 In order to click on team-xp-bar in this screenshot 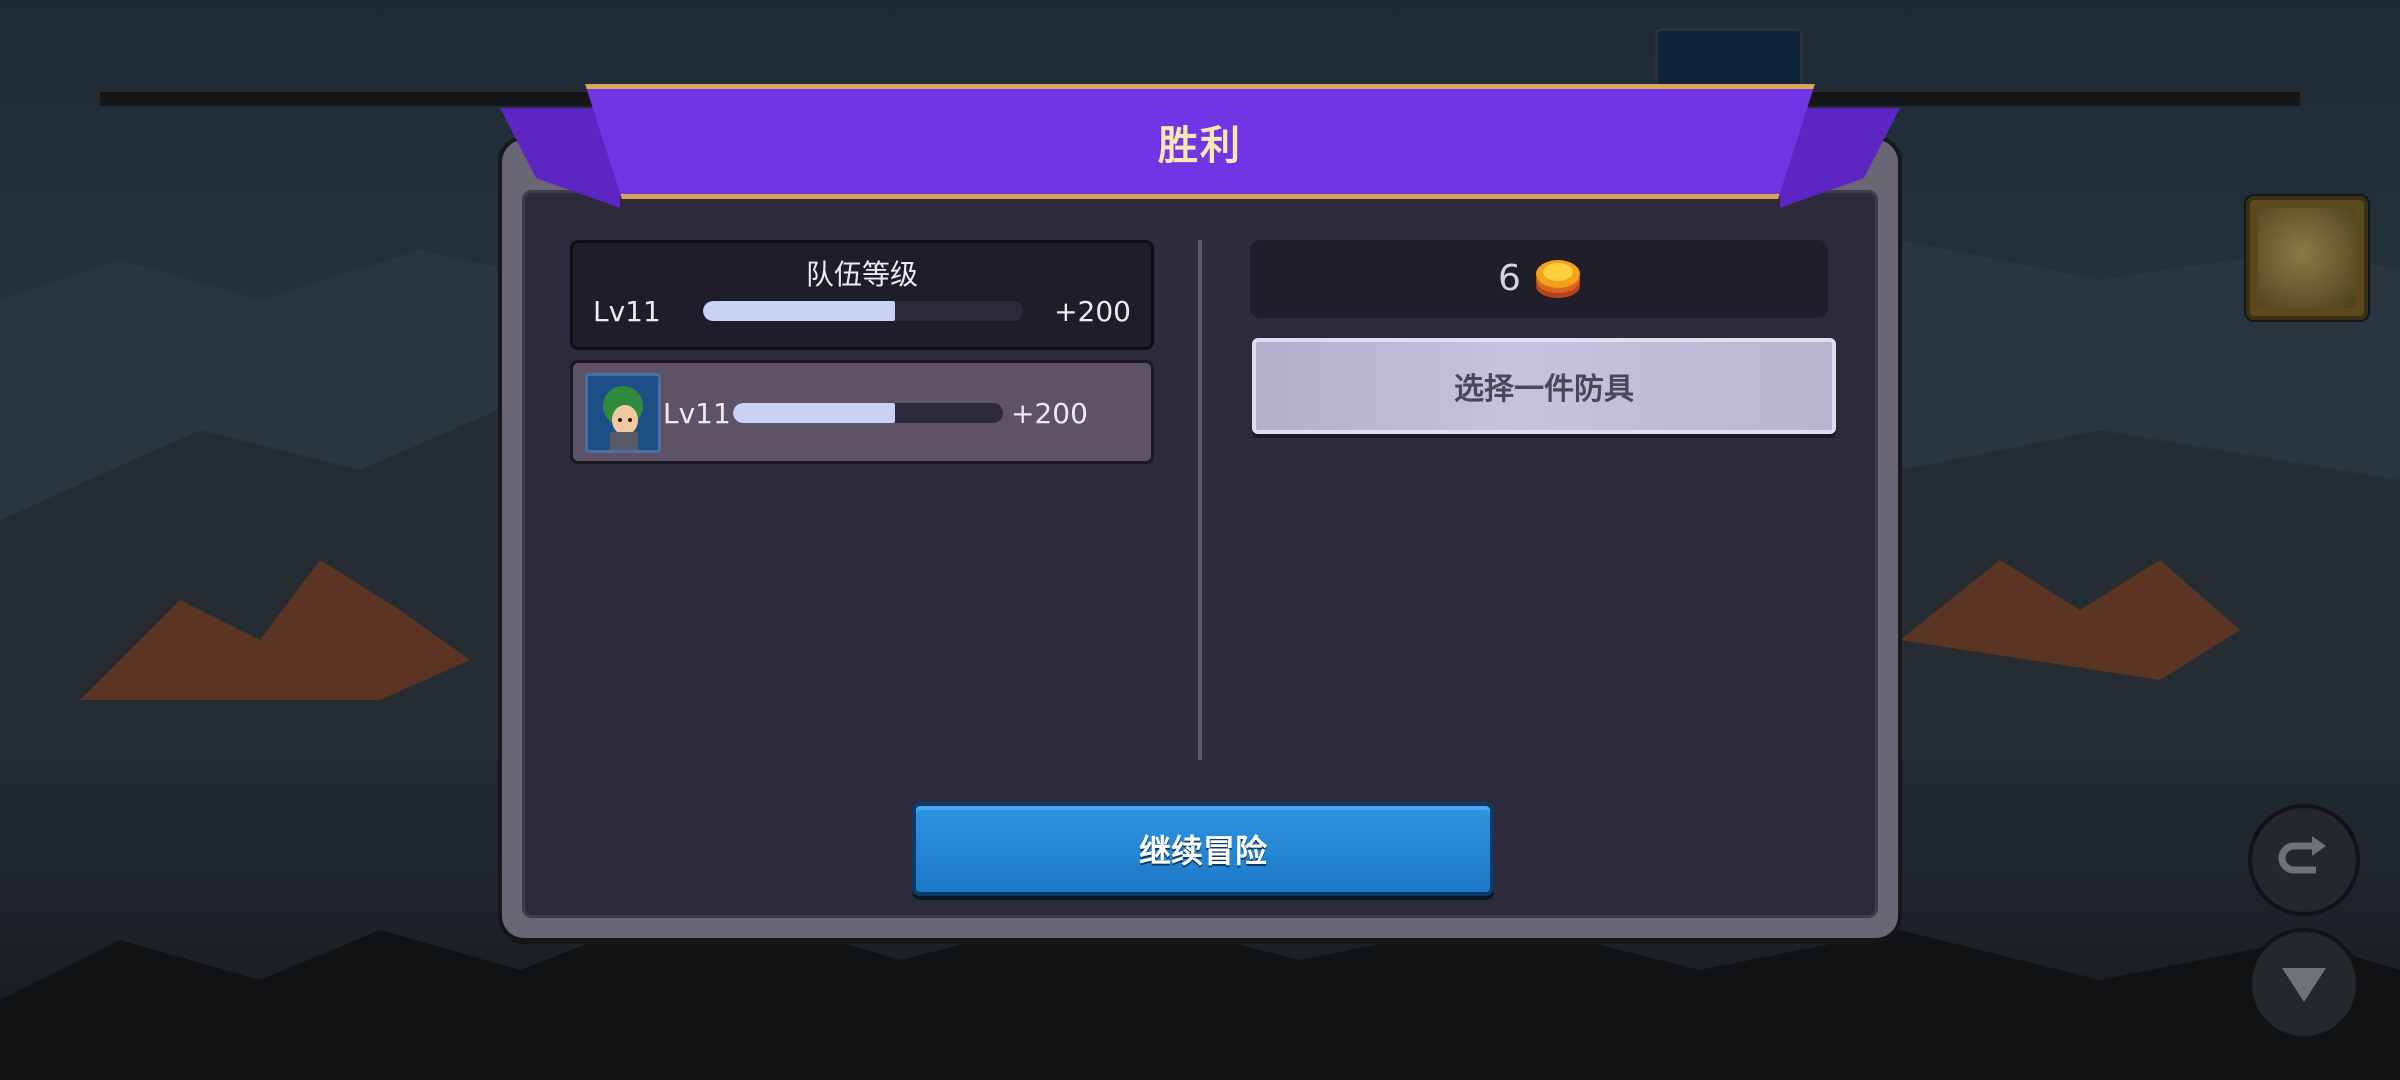, I will do `click(863, 311)`.